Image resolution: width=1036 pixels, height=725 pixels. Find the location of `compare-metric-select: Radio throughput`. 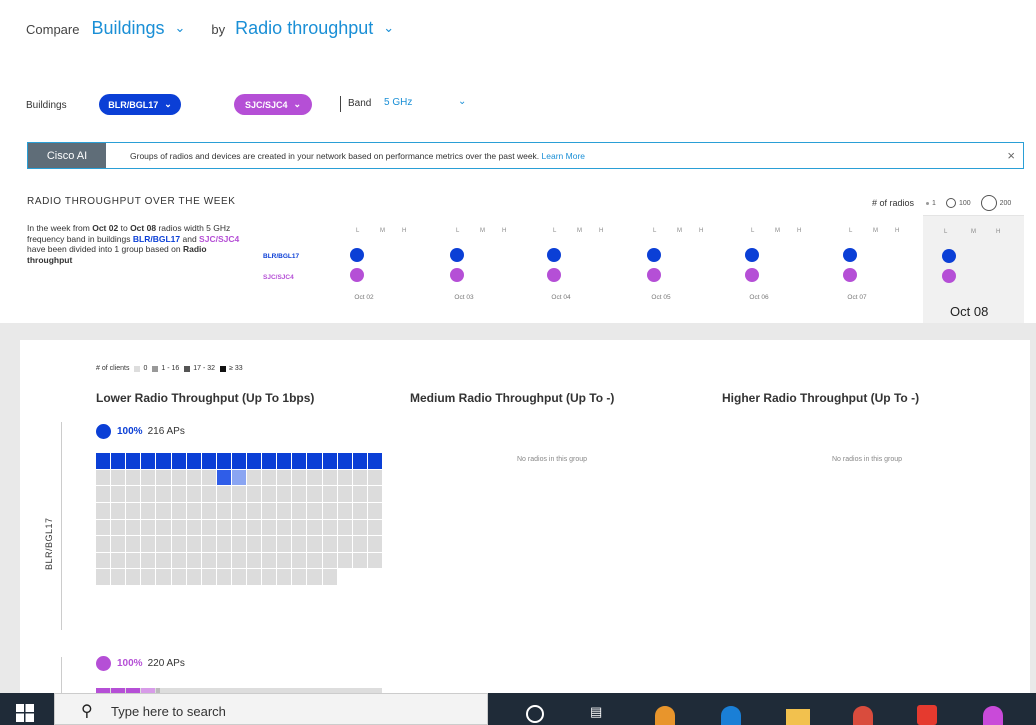

compare-metric-select: Radio throughput is located at coordinates (304, 28).